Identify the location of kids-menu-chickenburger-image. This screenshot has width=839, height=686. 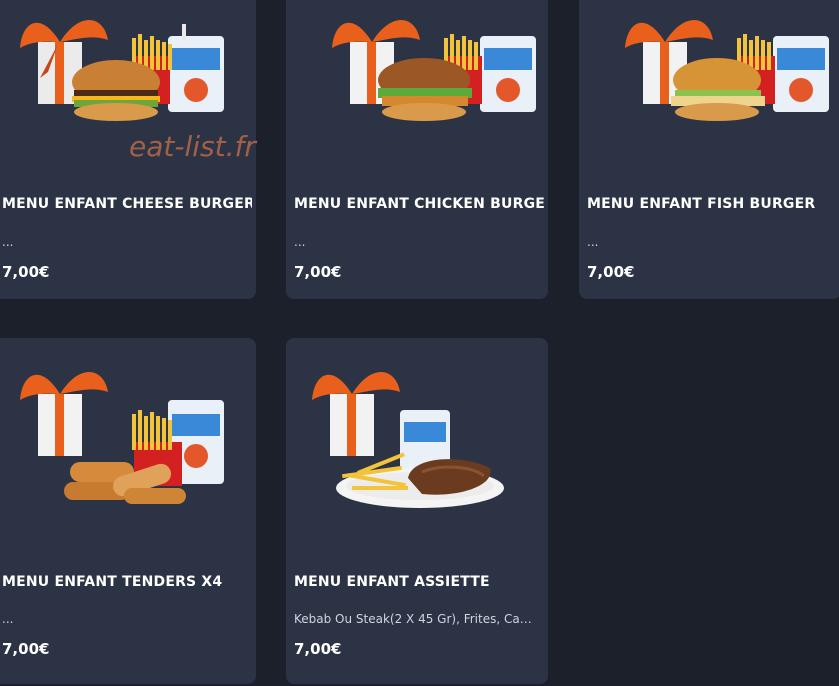
(434, 70).